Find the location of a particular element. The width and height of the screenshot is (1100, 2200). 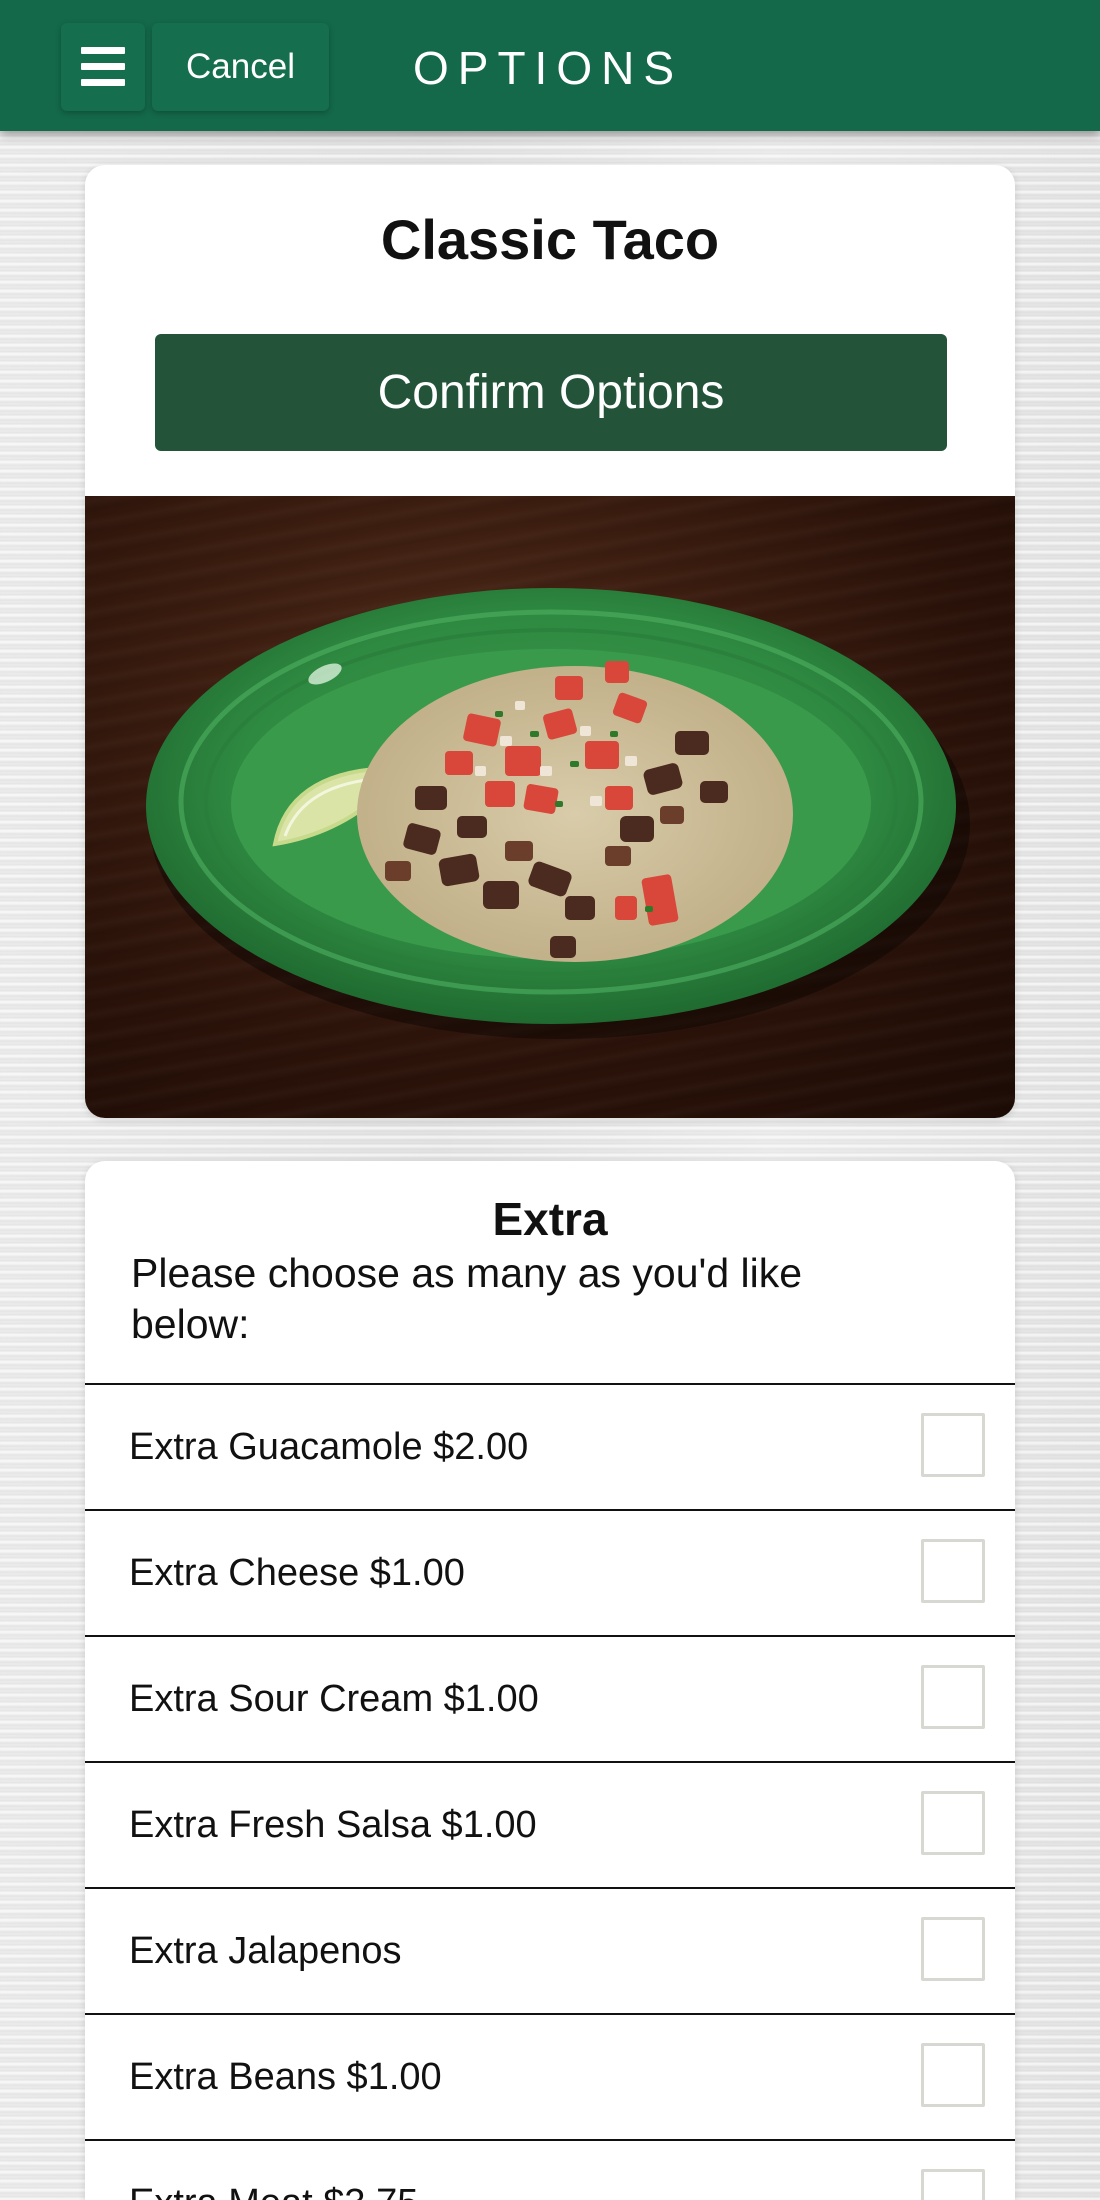

option-row: Extra Guacamole $2.00 is located at coordinates (550, 1446).